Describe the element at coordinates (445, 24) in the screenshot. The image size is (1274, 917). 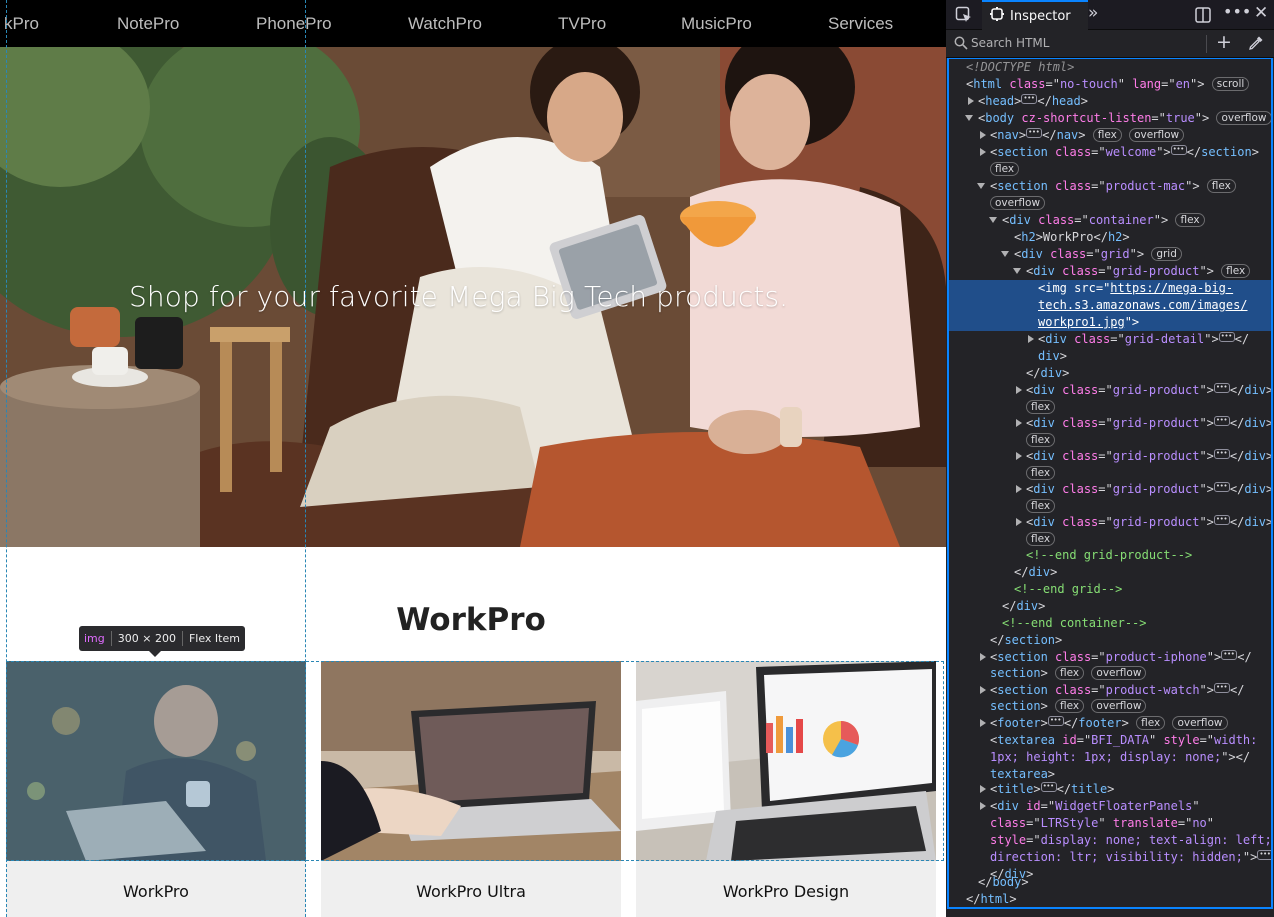
I see `nav-link-watchpro: WatchPro` at that location.